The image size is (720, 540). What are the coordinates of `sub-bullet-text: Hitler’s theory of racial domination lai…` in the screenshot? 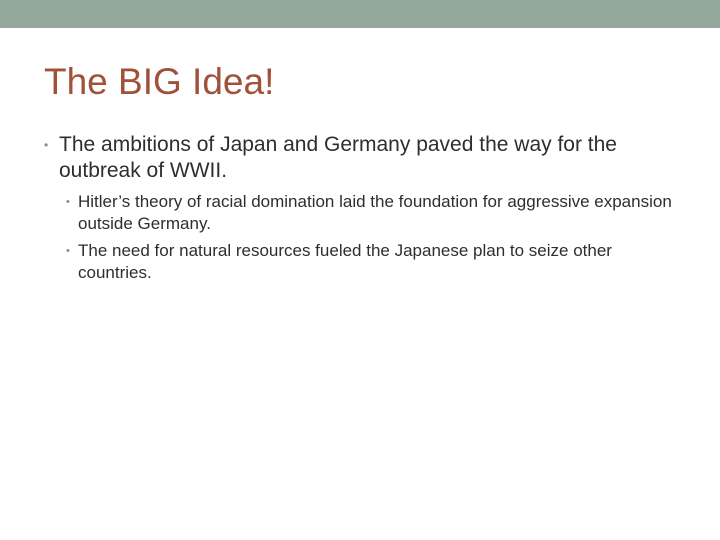 It's located at (375, 212).